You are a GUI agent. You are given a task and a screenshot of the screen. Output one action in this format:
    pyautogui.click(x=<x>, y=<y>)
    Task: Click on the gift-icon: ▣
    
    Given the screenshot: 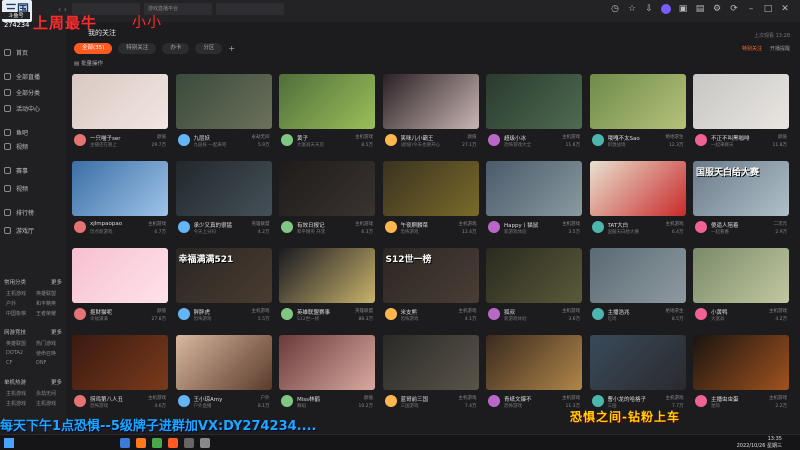 What is the action you would take?
    pyautogui.click(x=683, y=9)
    